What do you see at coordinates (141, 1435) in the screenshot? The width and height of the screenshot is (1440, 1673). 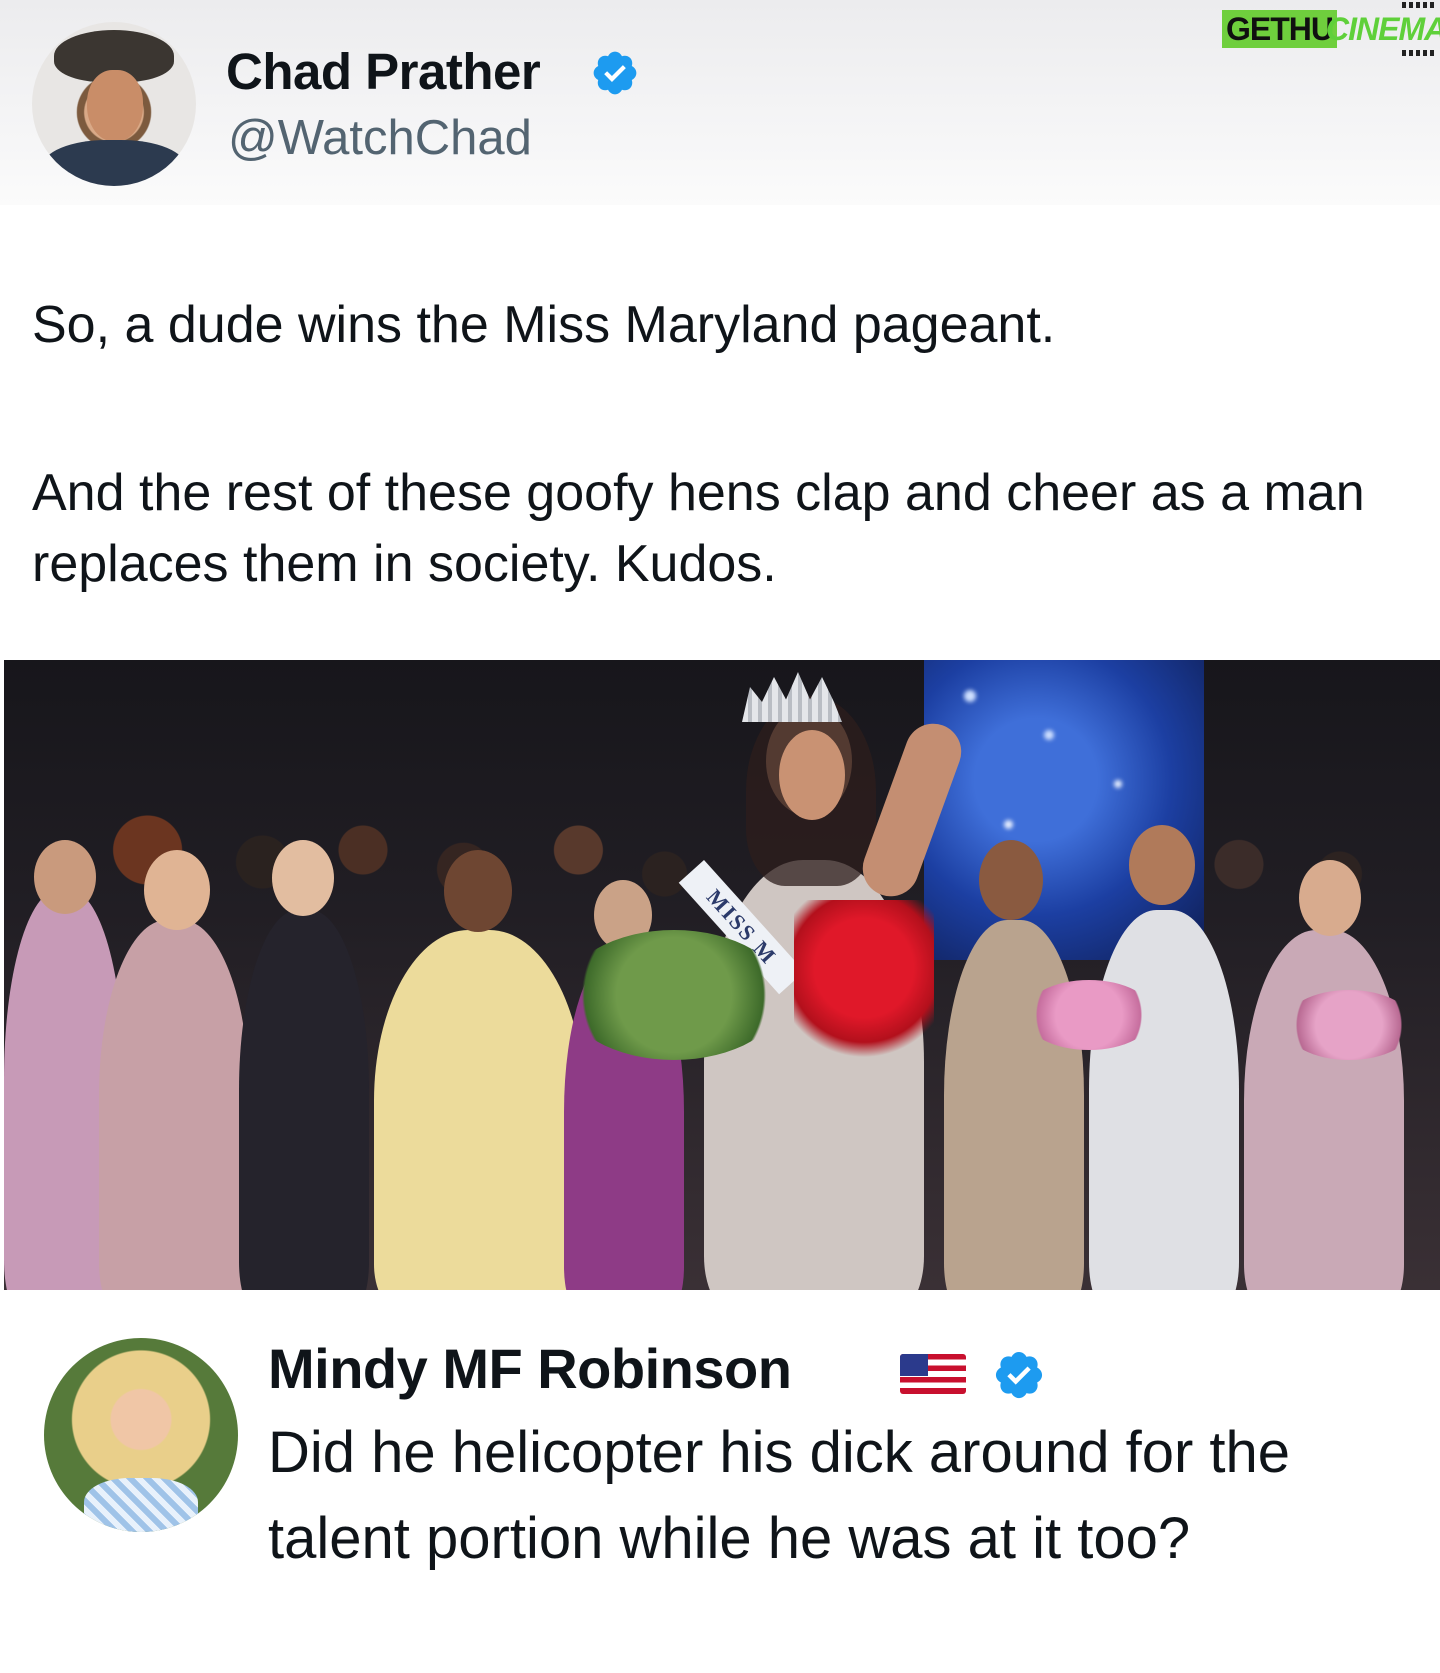 I see `reply-author-avatar` at bounding box center [141, 1435].